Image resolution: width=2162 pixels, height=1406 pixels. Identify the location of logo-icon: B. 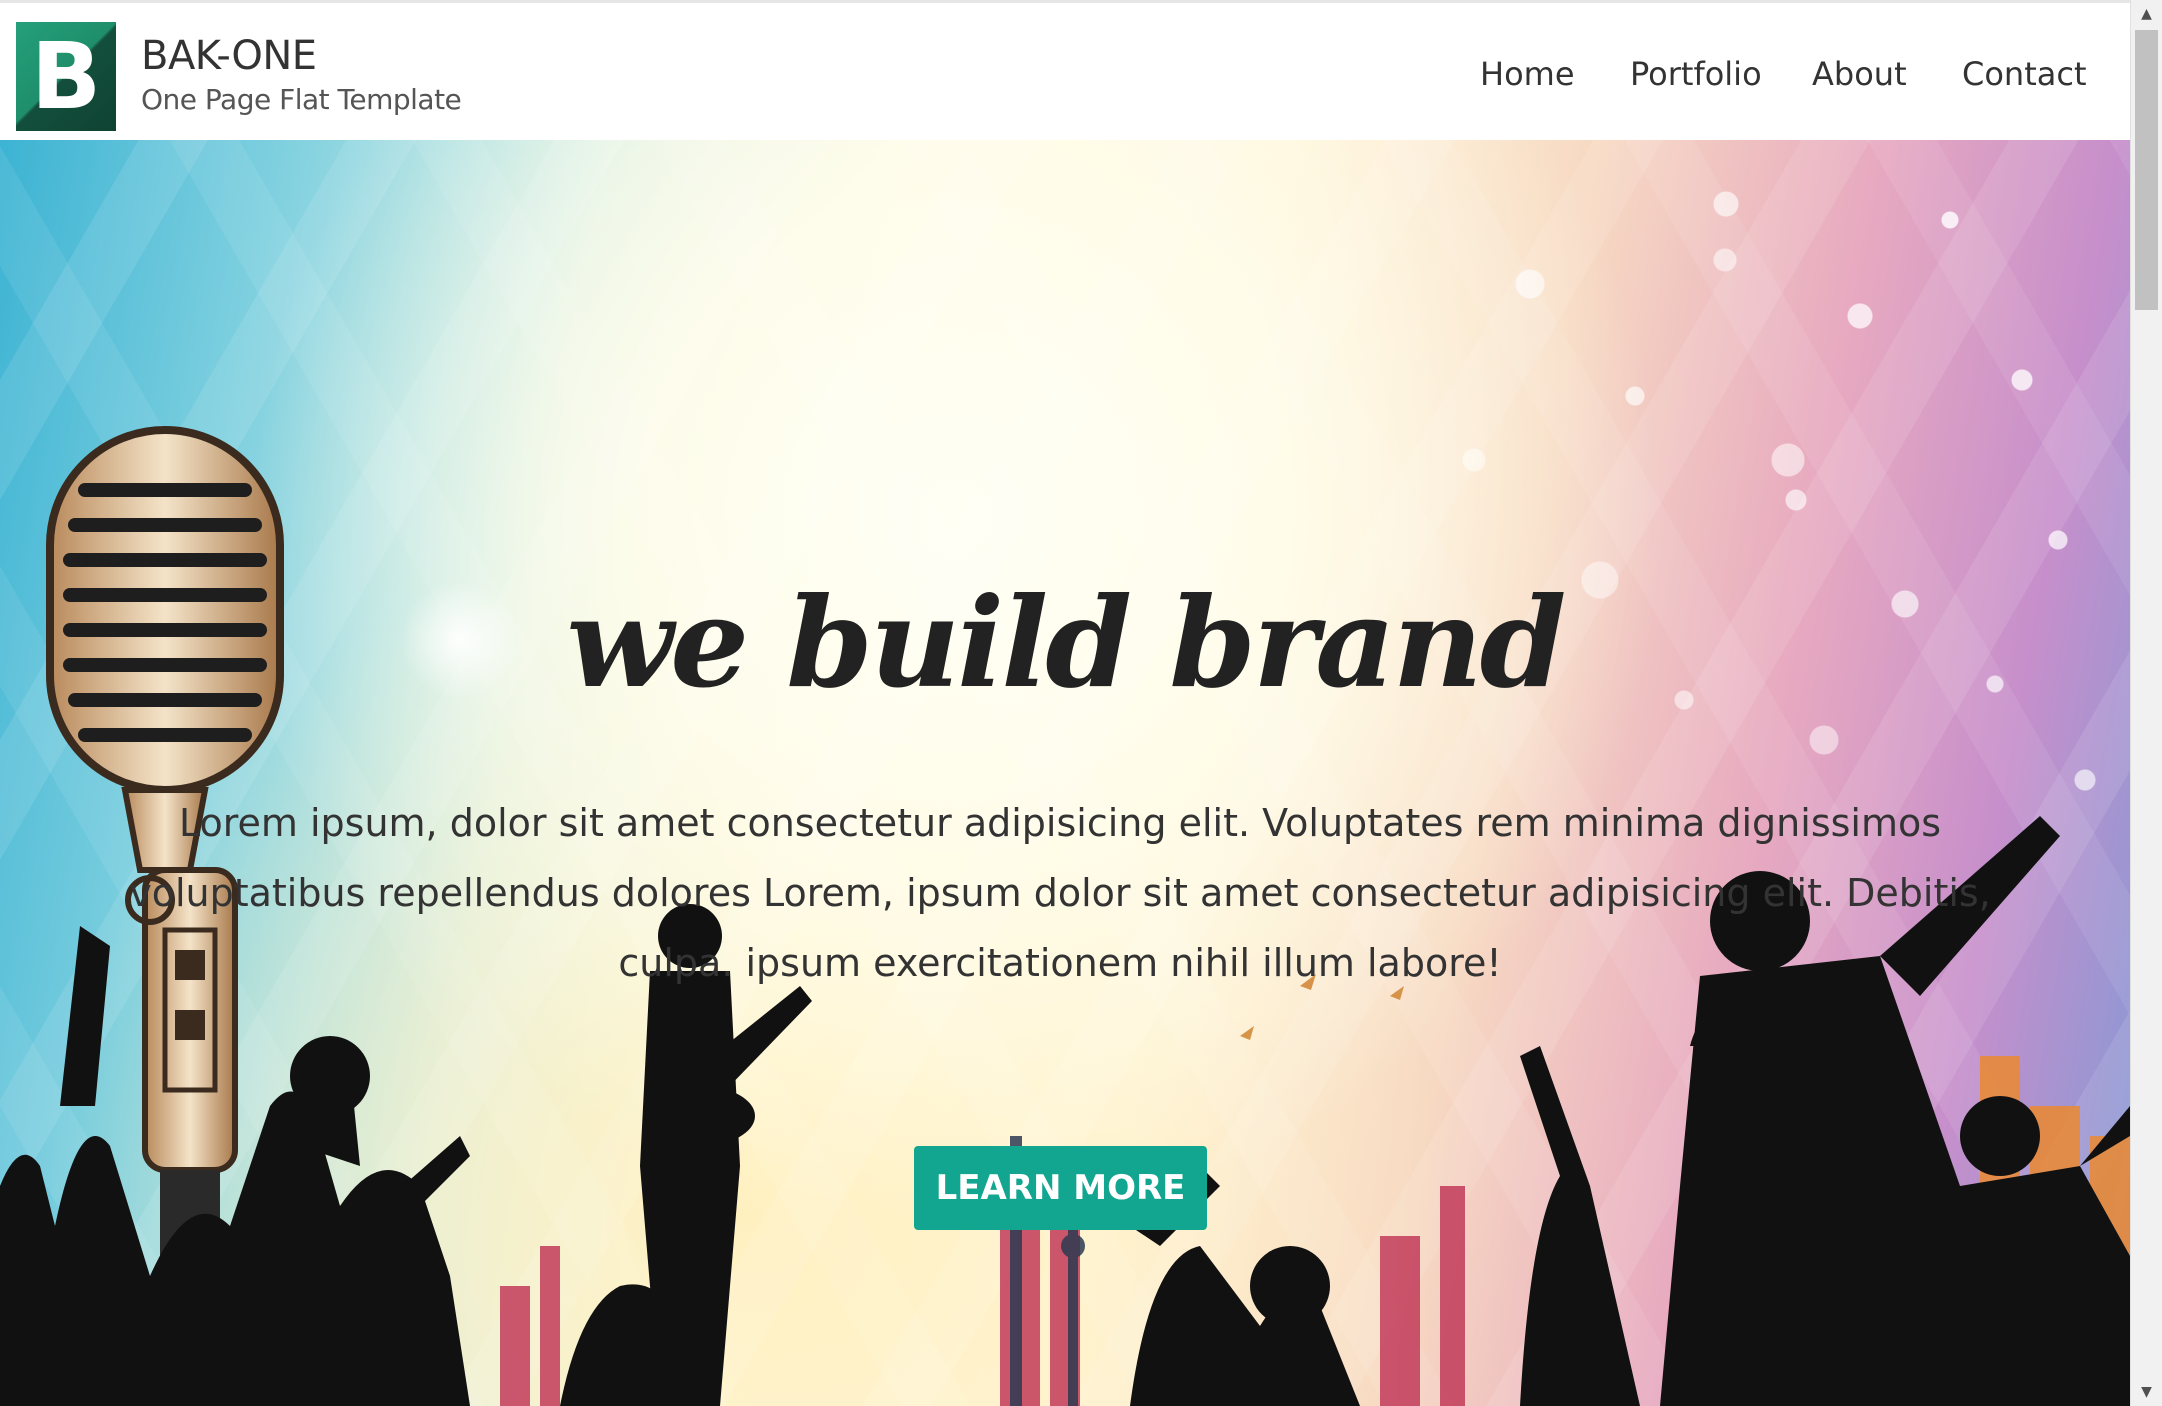
(66, 76).